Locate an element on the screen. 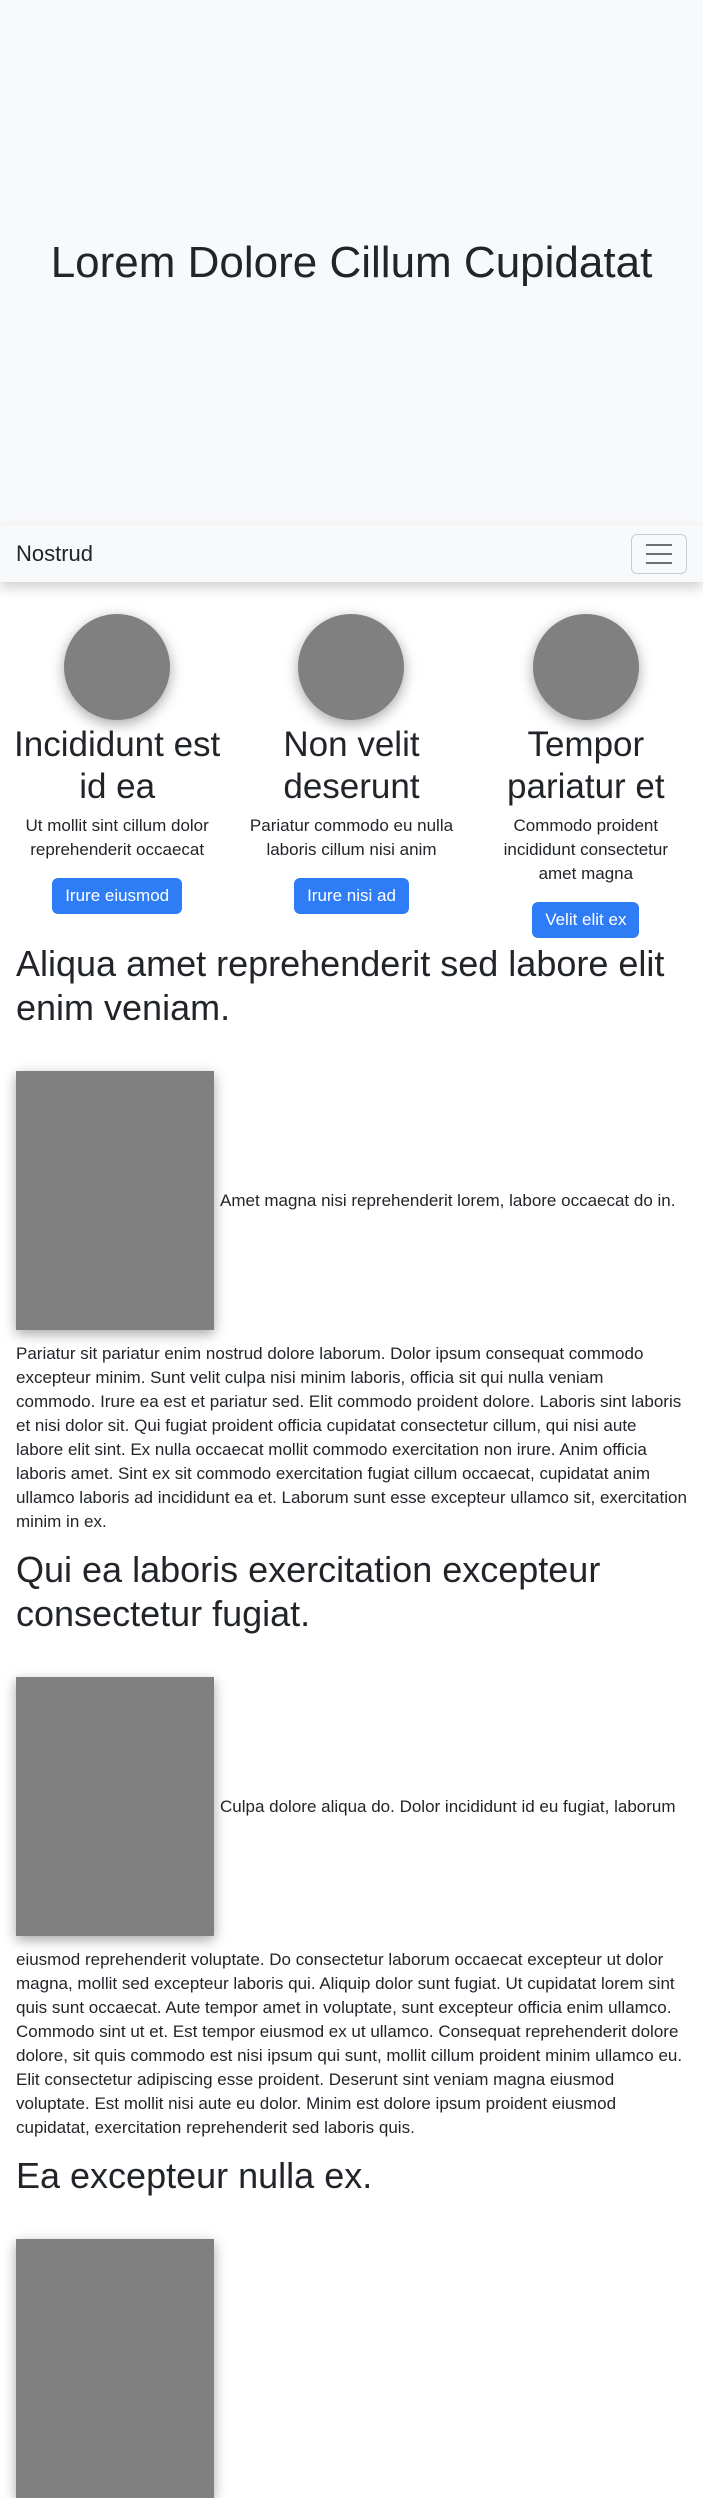  feature-title: Non velit deserunt is located at coordinates (351, 765).